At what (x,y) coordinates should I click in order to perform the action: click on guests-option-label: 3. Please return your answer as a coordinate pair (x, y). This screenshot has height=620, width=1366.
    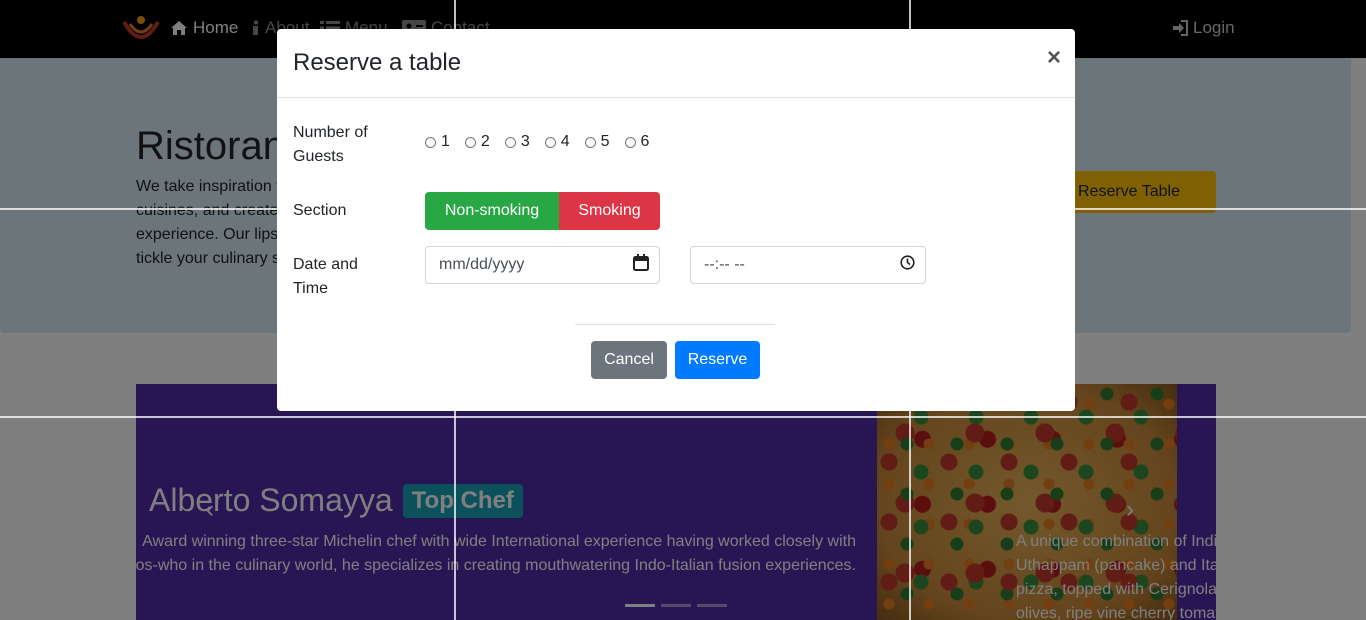
    Looking at the image, I should click on (525, 141).